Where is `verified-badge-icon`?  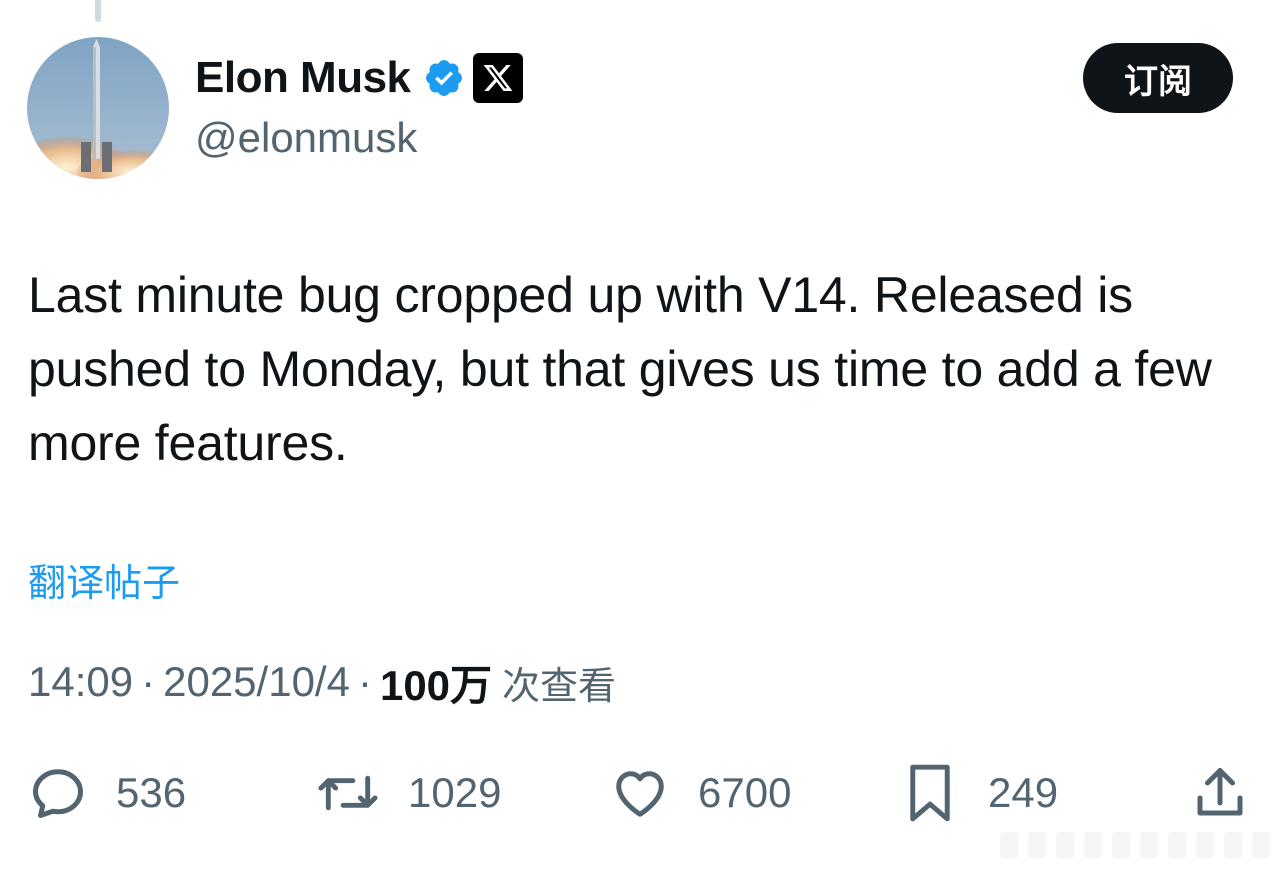
verified-badge-icon is located at coordinates (443, 78).